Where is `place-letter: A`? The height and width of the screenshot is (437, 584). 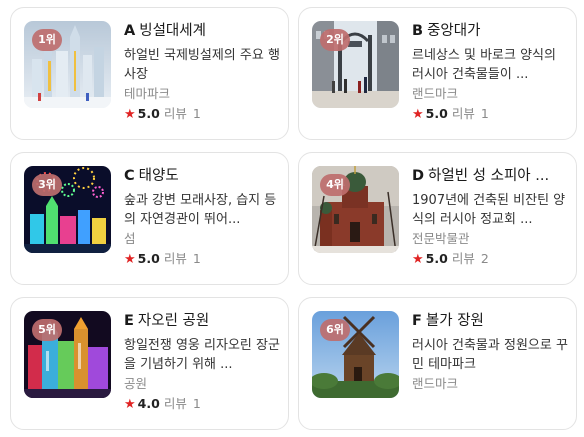
place-letter: A is located at coordinates (130, 31).